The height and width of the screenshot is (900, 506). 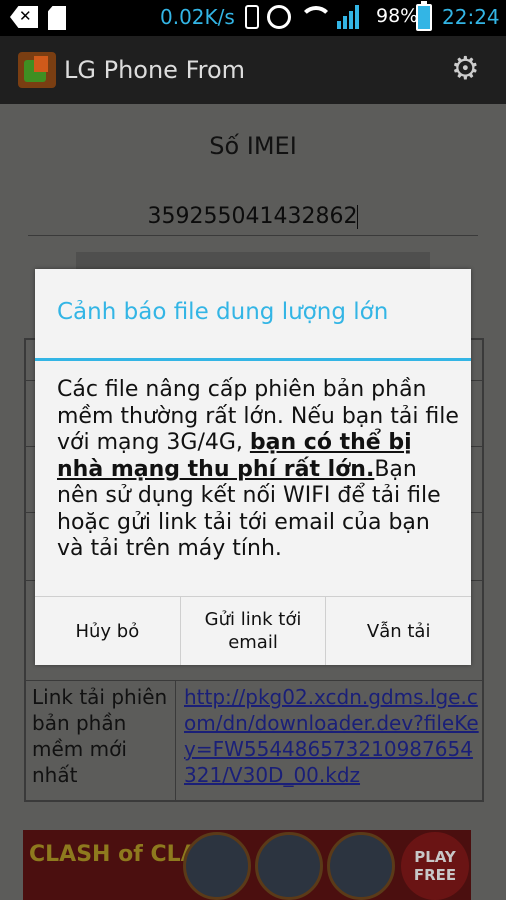 What do you see at coordinates (57, 18) in the screenshot?
I see `sd-card-icon` at bounding box center [57, 18].